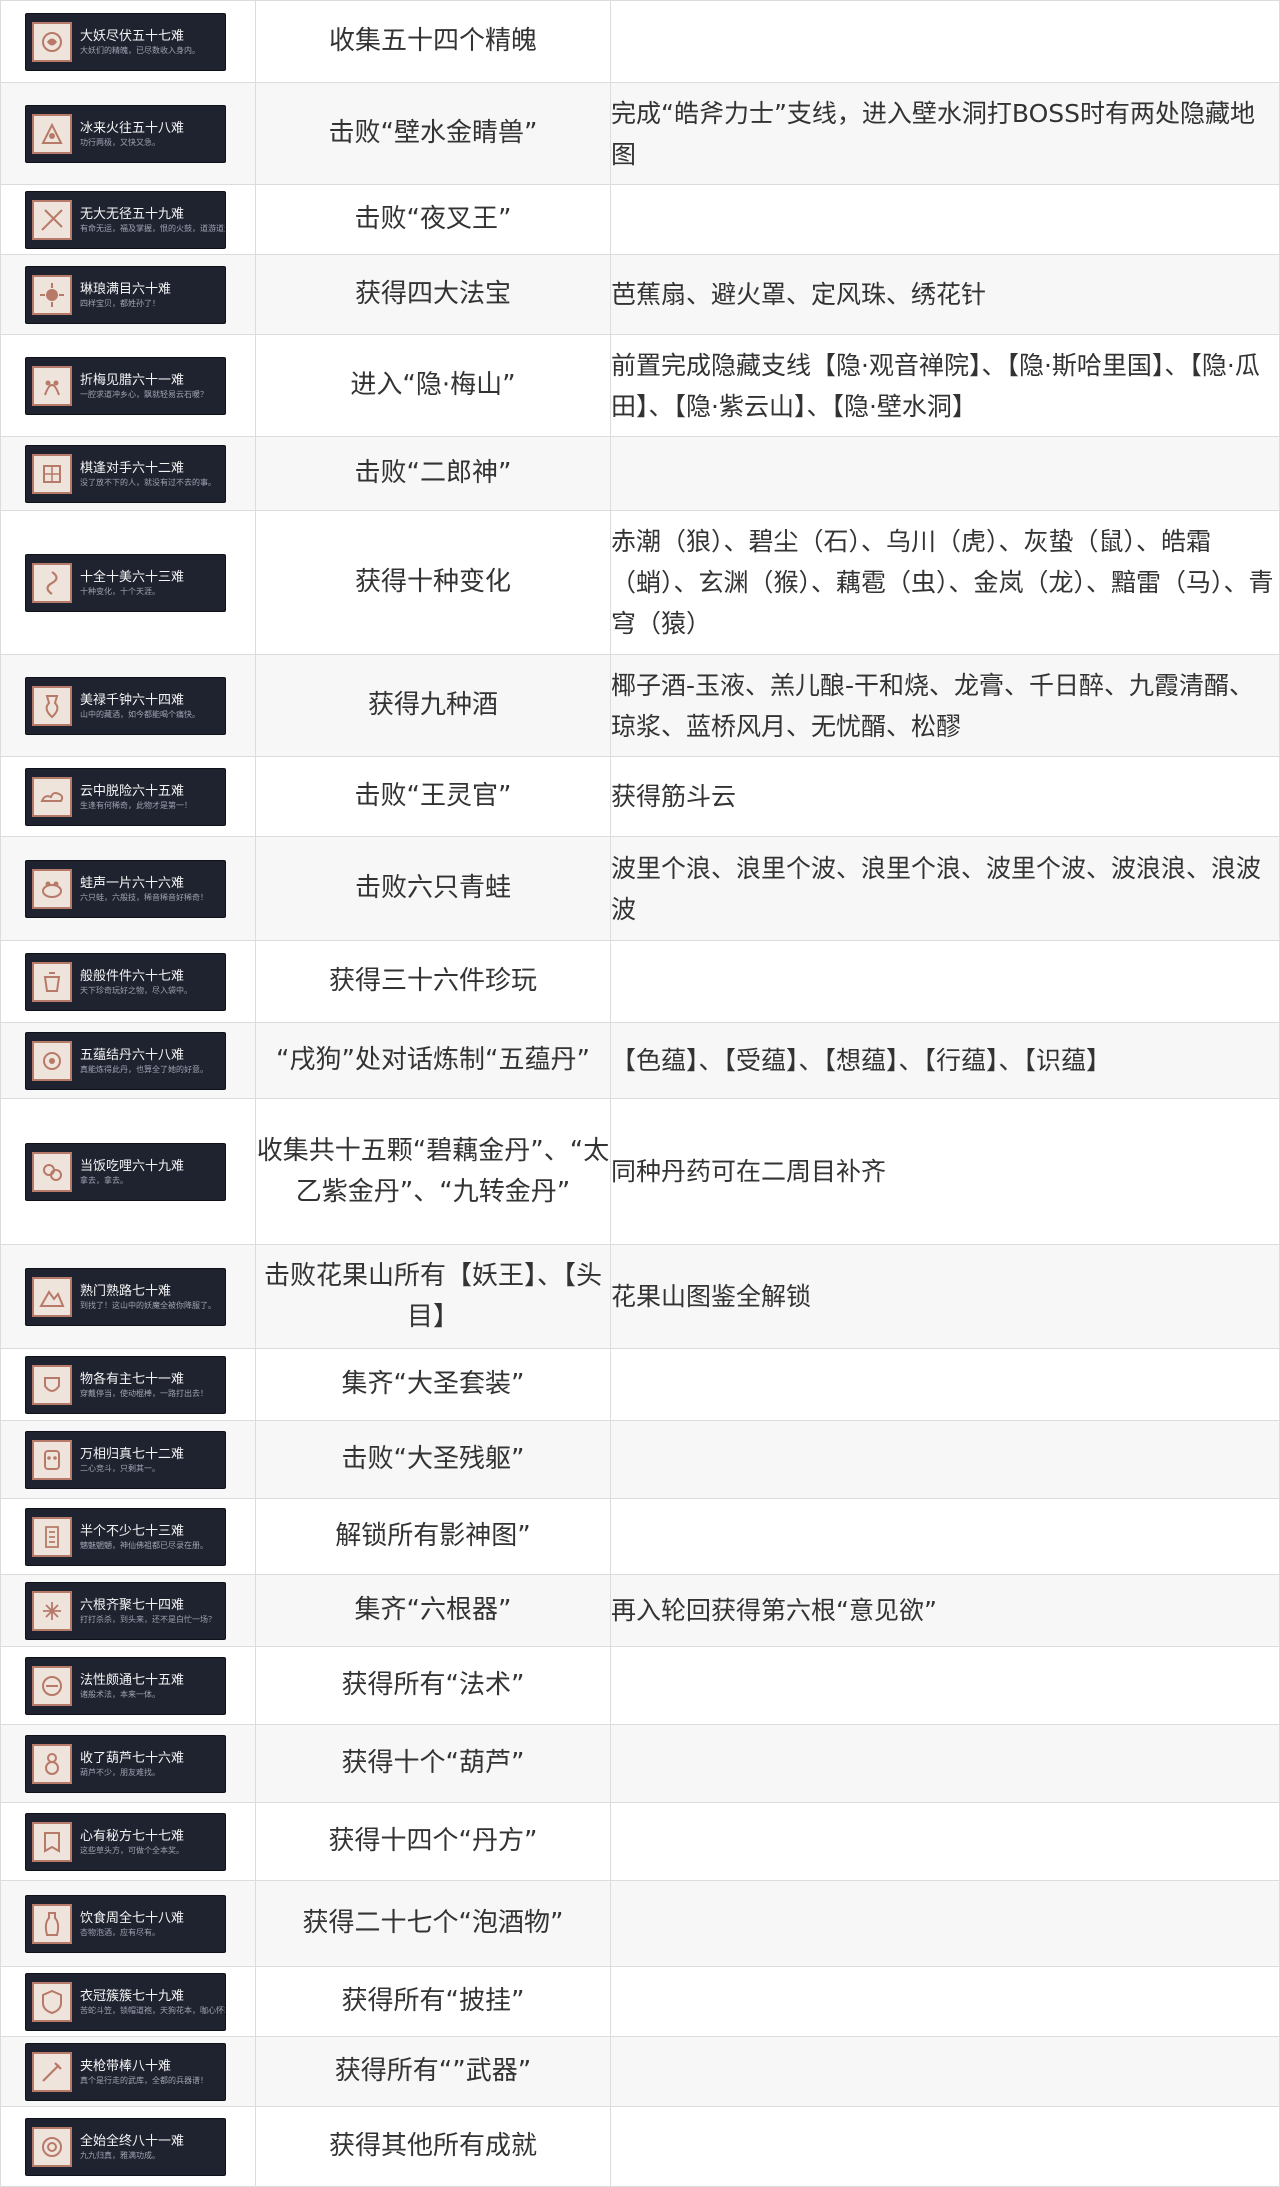 Image resolution: width=1280 pixels, height=2187 pixels. I want to click on achievement-badge: 冰来火往五十八难 功行两极，又快又急。, so click(125, 133).